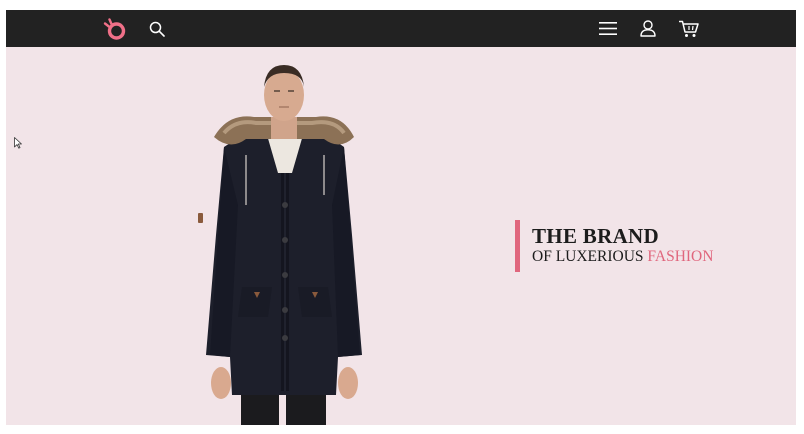  I want to click on logo-icon, so click(115, 29).